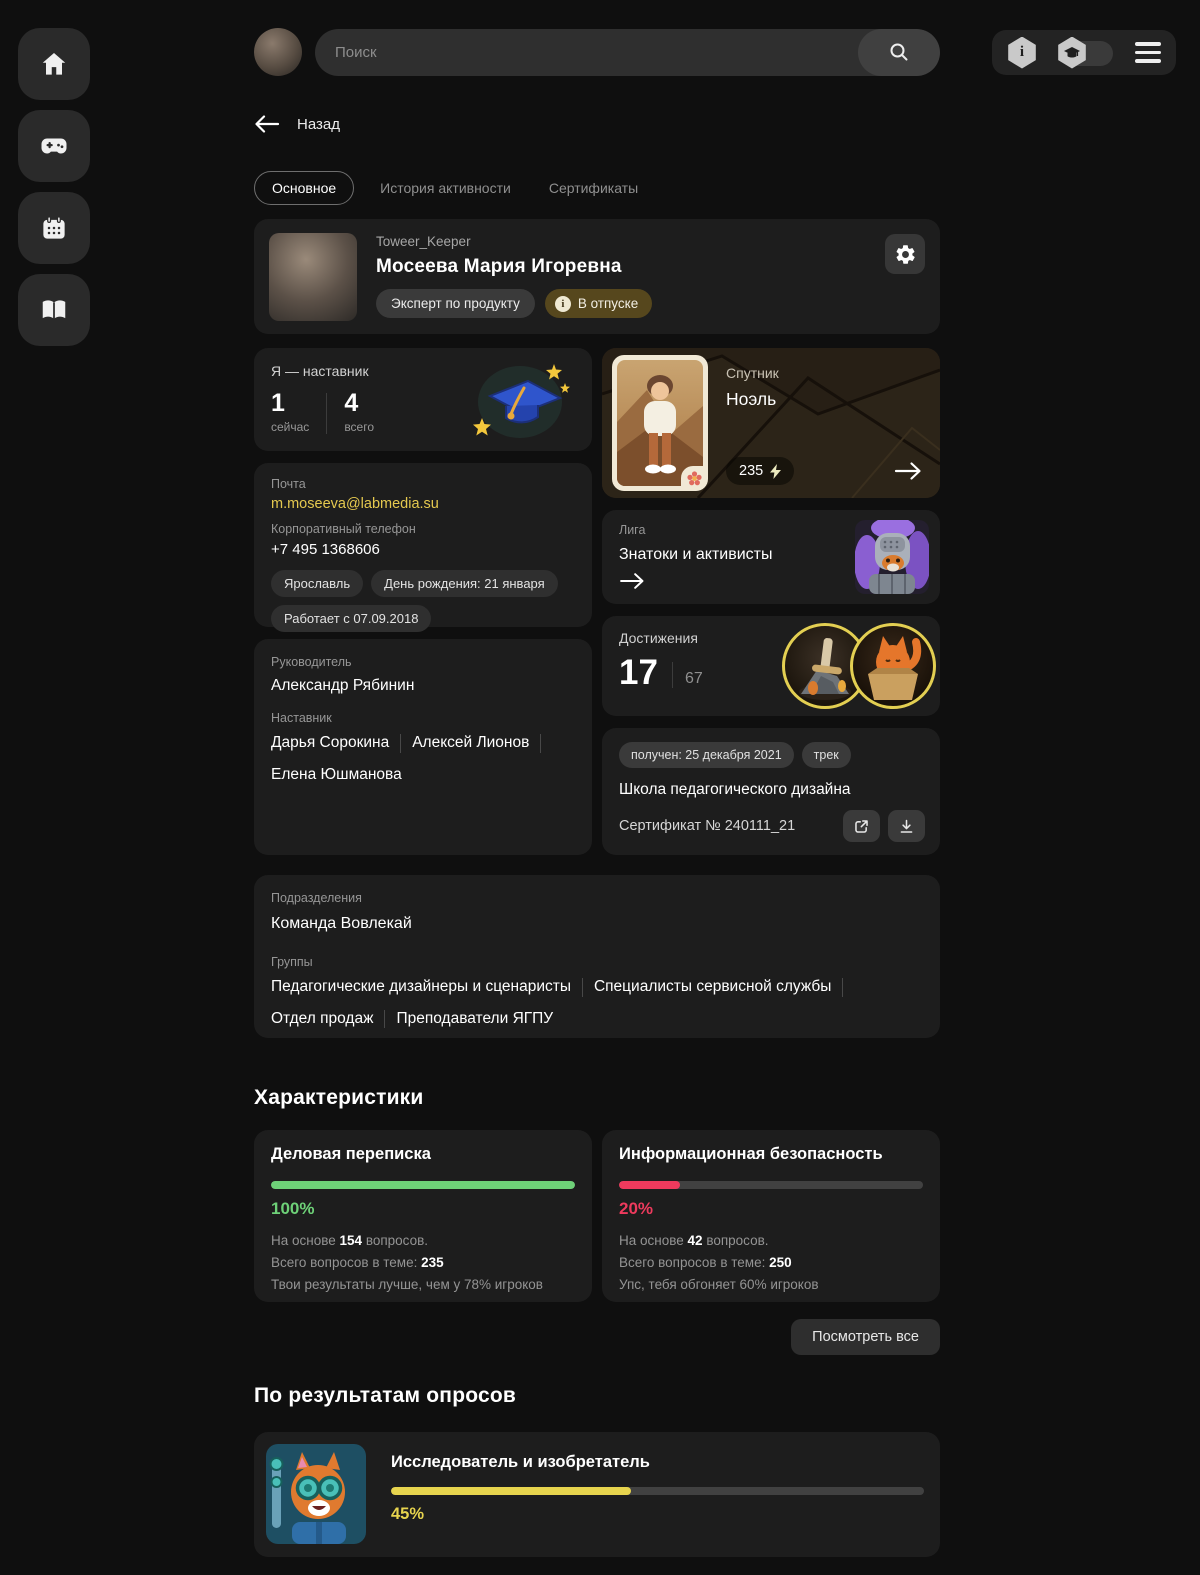 This screenshot has height=1575, width=1200. Describe the element at coordinates (317, 583) in the screenshot. I see `city-tag: Ярославль` at that location.